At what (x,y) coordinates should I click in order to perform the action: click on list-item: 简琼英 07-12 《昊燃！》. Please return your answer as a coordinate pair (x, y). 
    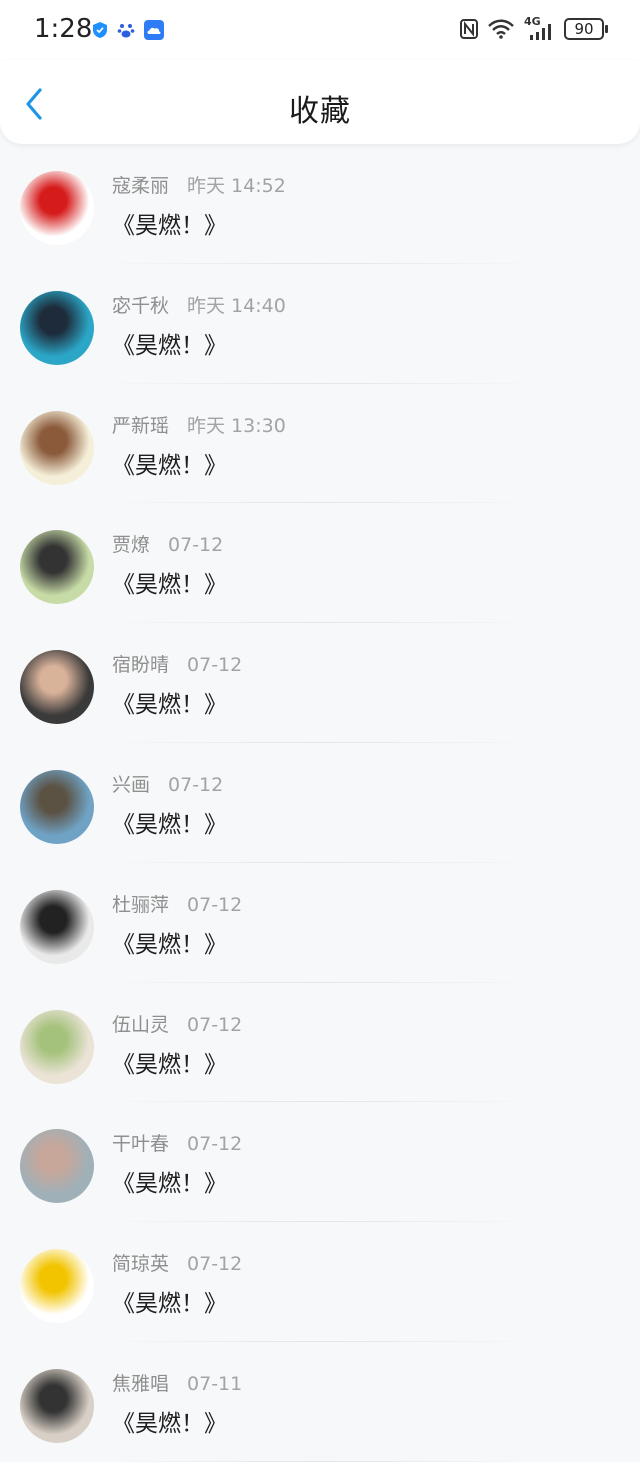
    Looking at the image, I should click on (320, 1282).